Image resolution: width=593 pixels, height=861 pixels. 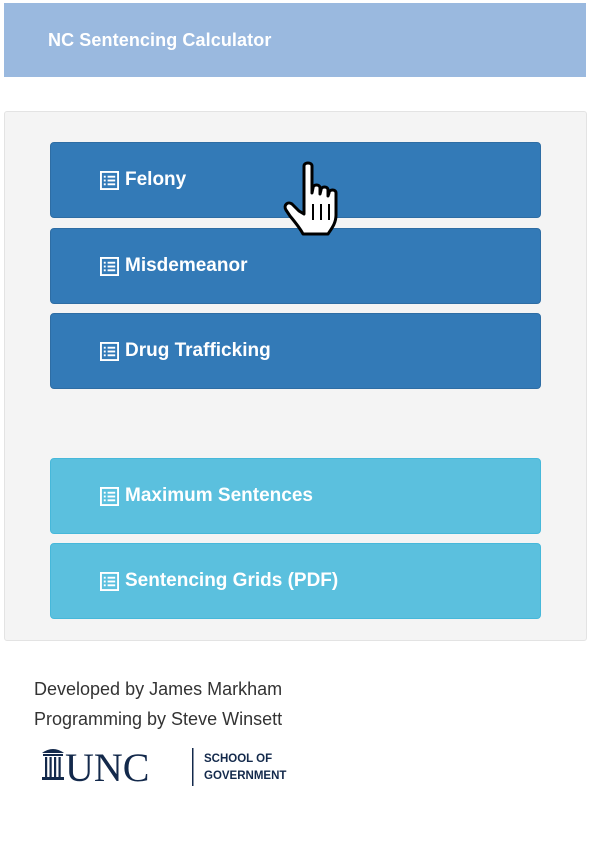 What do you see at coordinates (219, 495) in the screenshot?
I see `maximum-sentences-label: Maximum Sentences` at bounding box center [219, 495].